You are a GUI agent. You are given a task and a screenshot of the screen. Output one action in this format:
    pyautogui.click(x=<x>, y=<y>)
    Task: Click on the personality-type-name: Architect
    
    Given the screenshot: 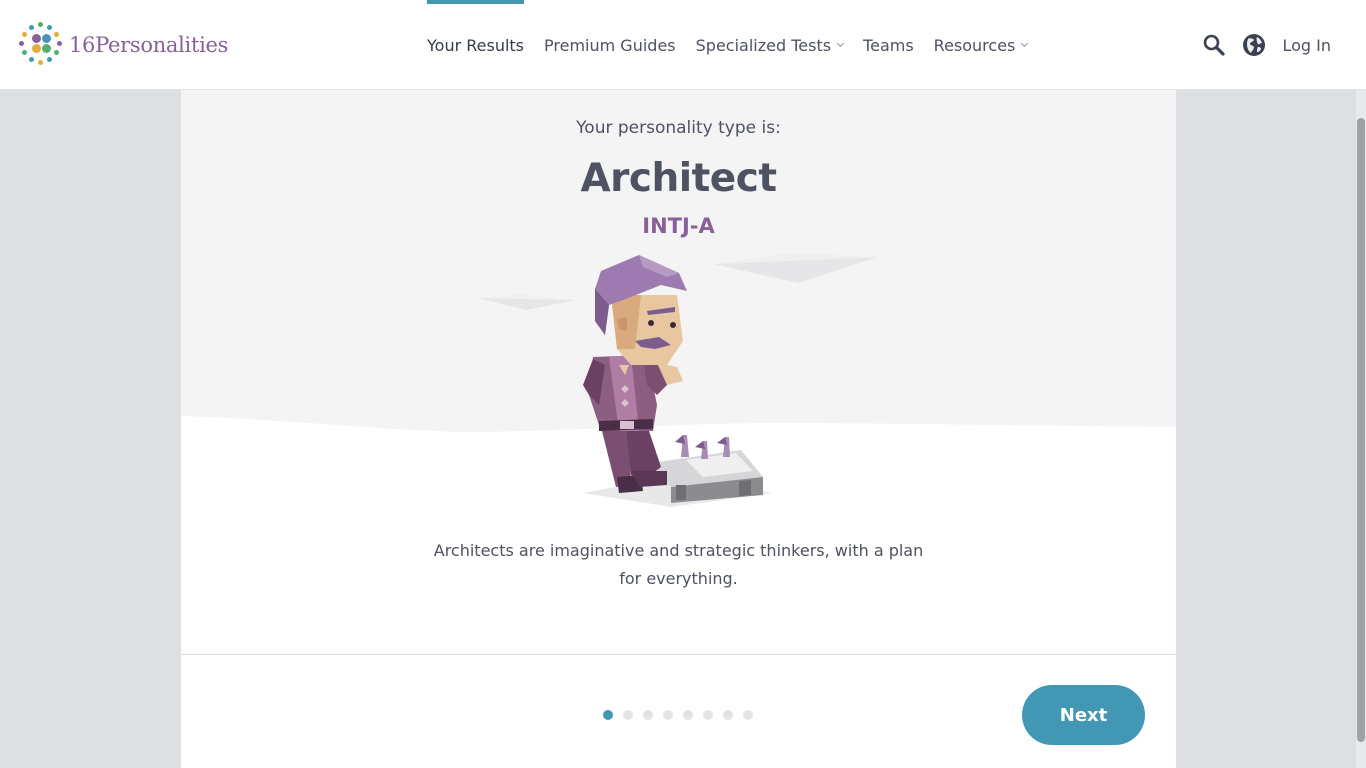 What is the action you would take?
    pyautogui.click(x=678, y=178)
    